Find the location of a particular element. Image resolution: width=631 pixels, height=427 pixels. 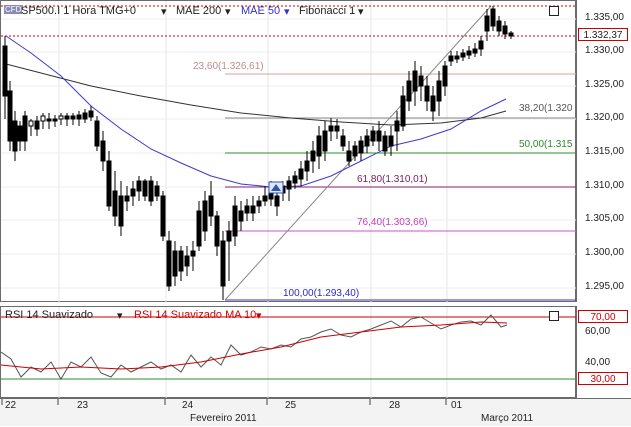

fib-label-61: 61,80(1.310,01) is located at coordinates (392, 179).